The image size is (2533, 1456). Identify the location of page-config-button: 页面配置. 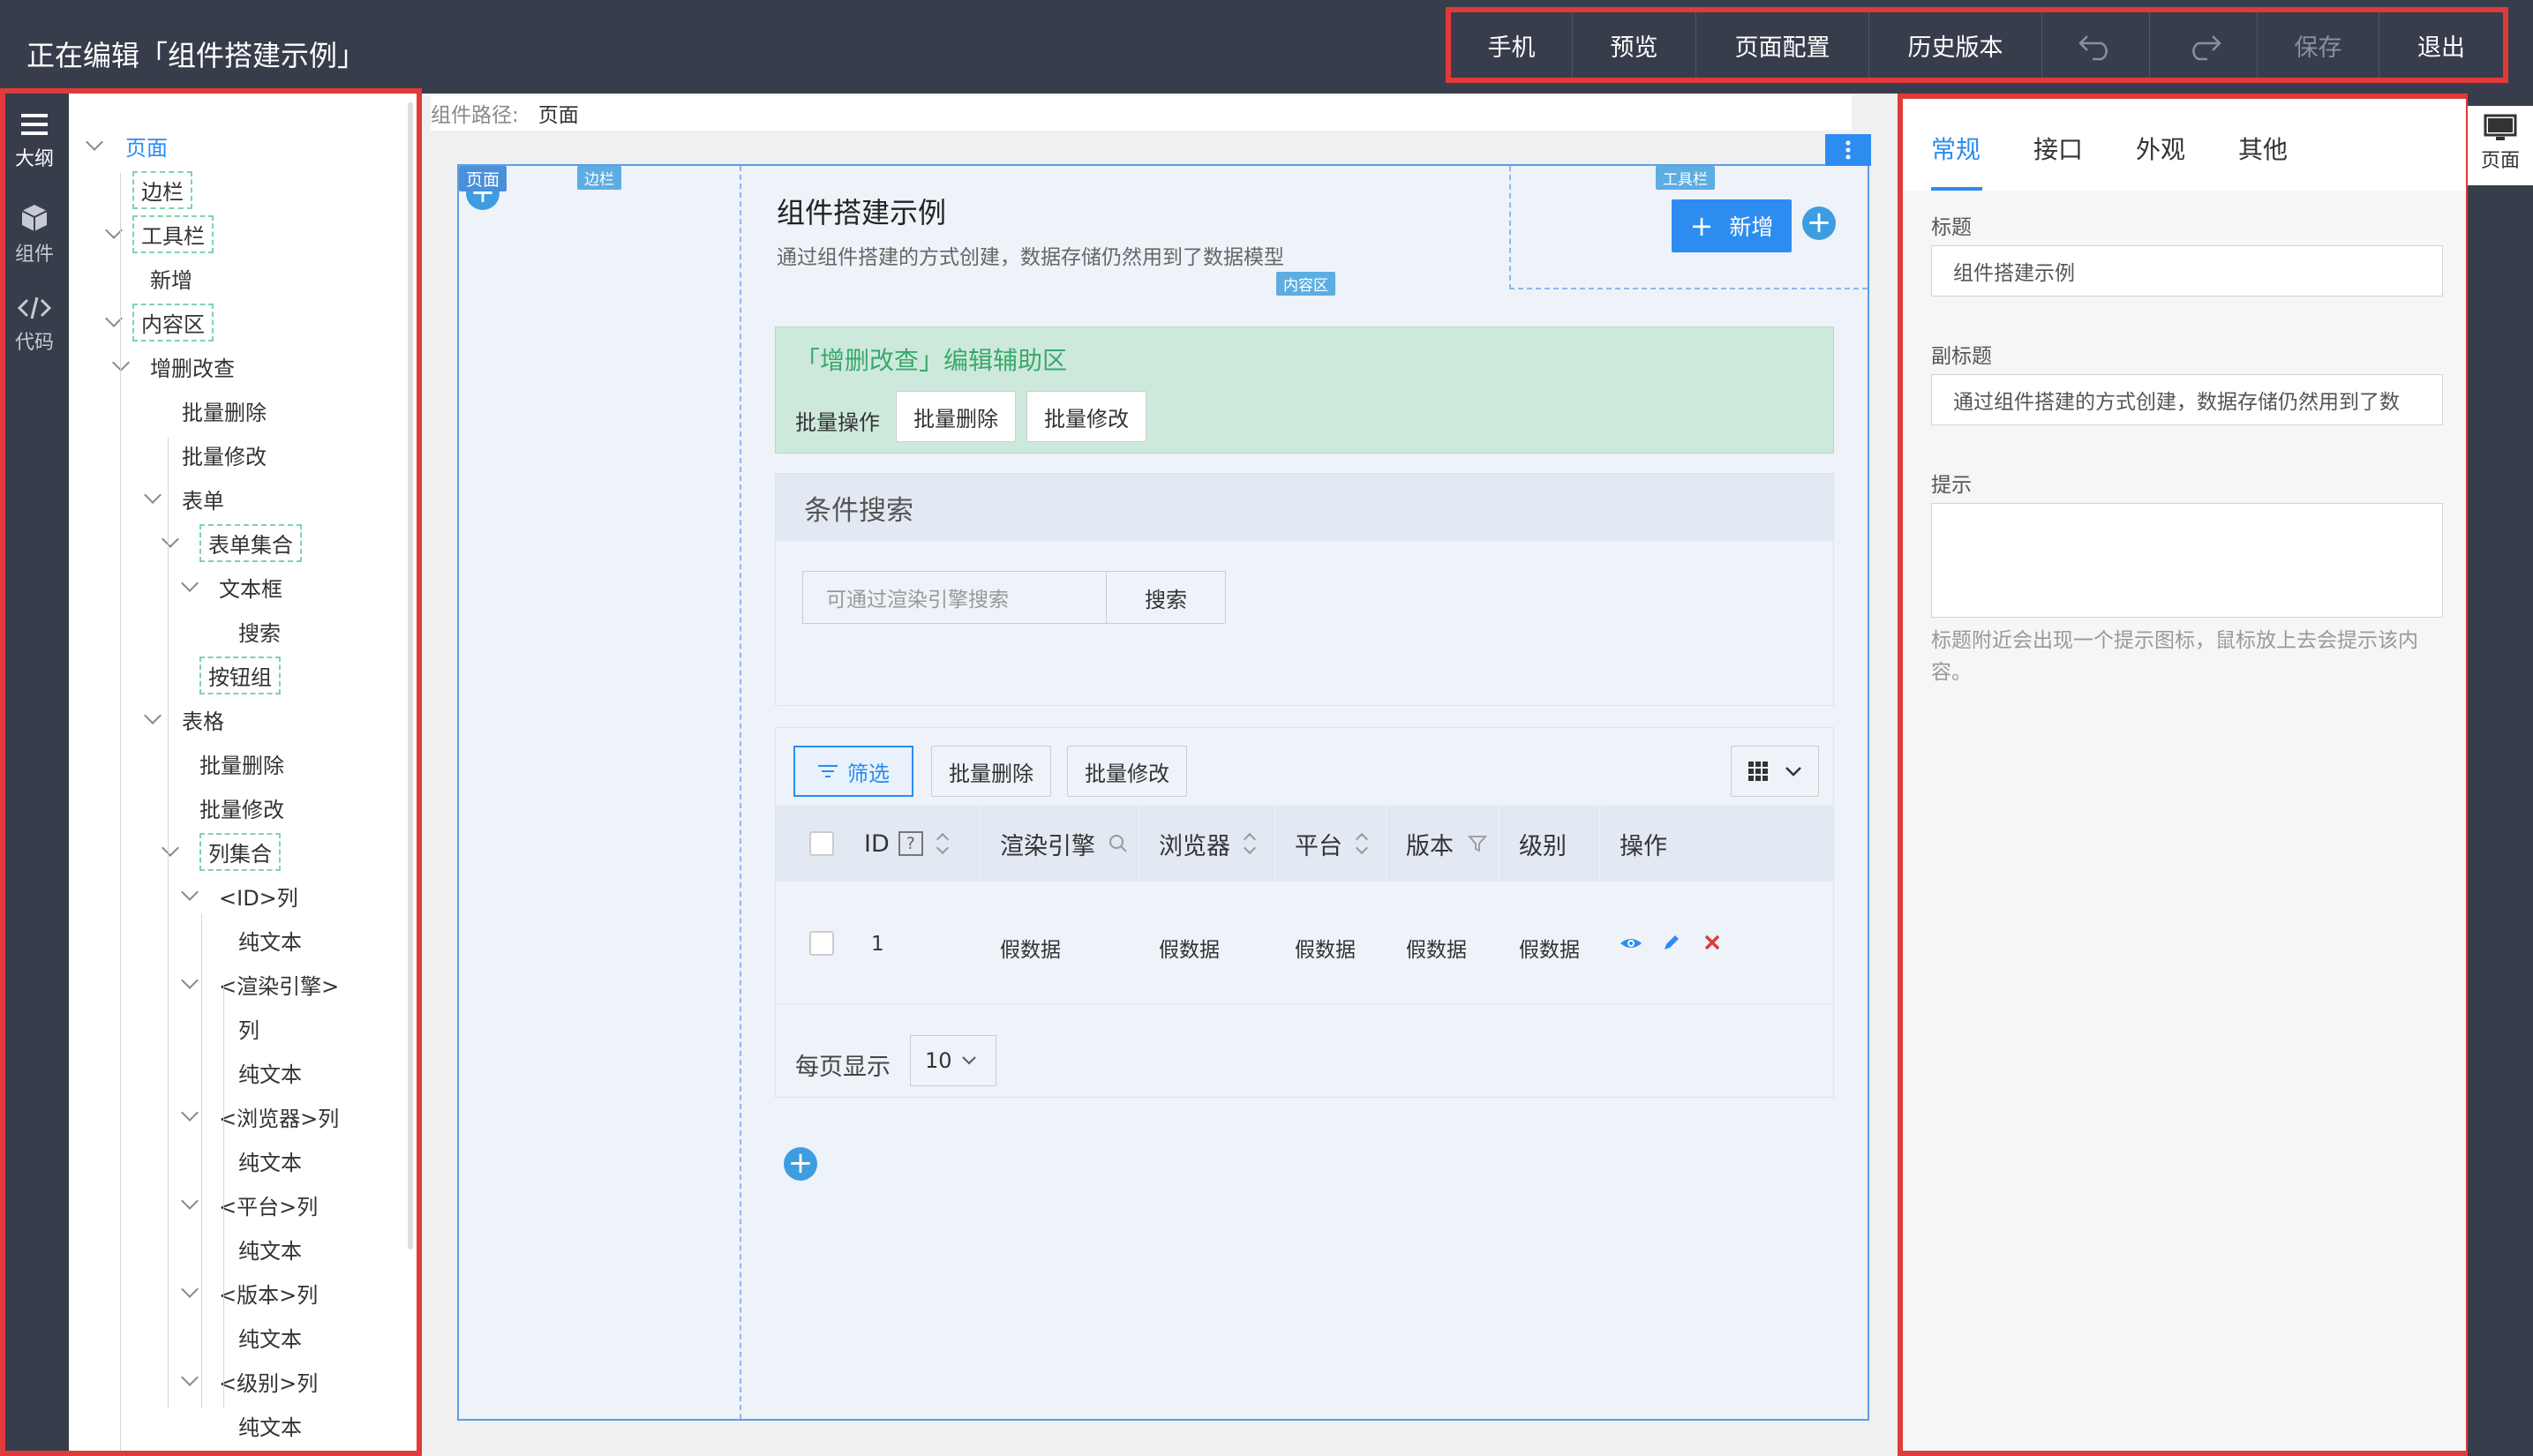
(1783, 45).